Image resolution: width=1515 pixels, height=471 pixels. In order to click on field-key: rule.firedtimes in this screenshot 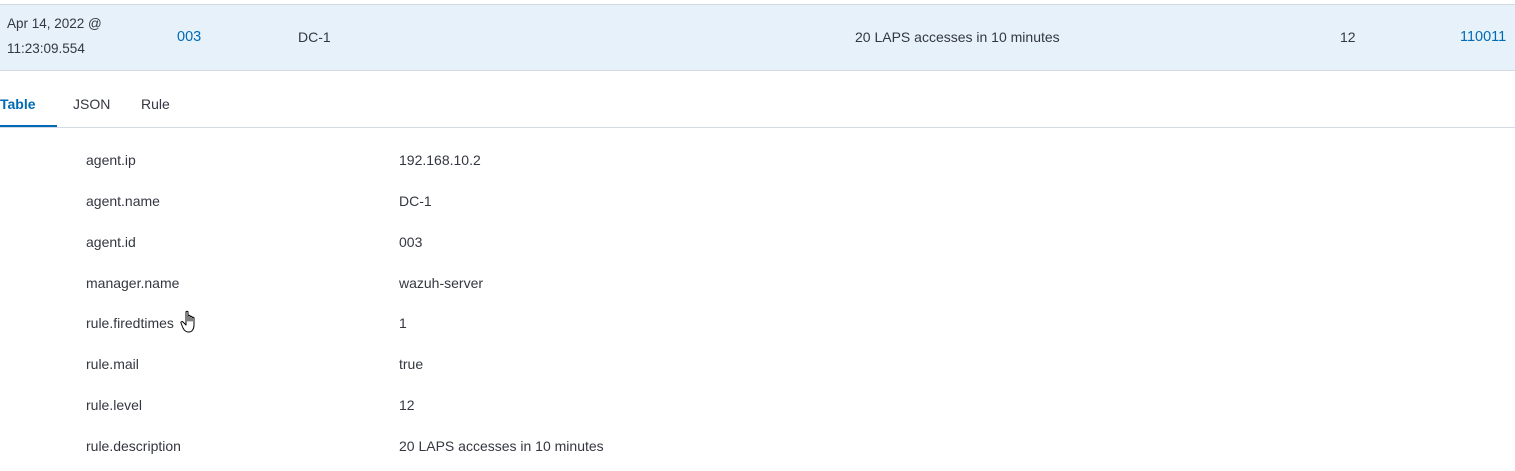, I will do `click(130, 323)`.